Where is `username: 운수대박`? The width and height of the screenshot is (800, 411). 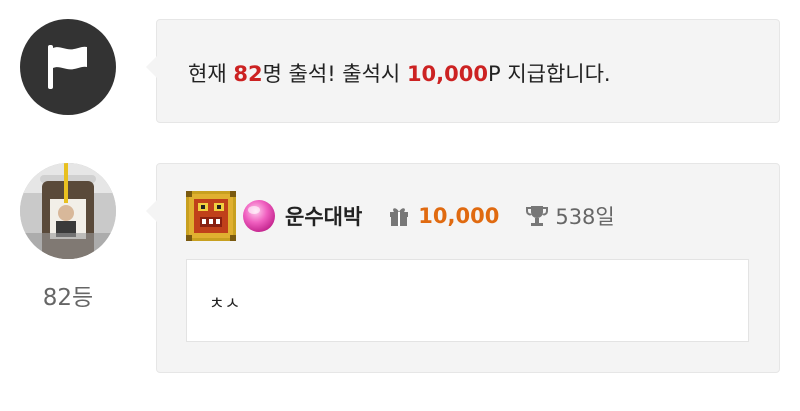 username: 운수대박 is located at coordinates (323, 216).